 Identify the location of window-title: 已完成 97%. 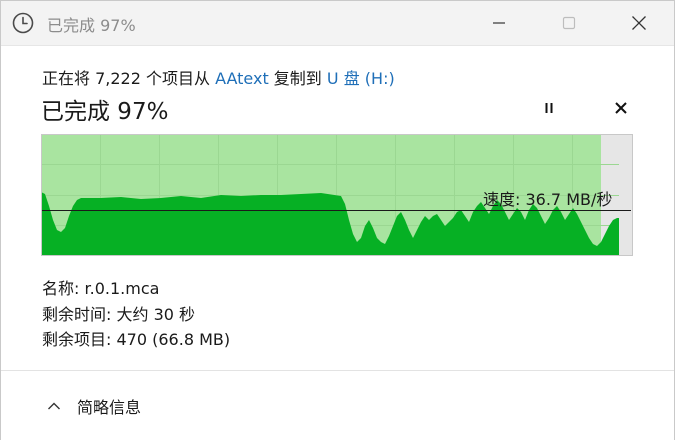
(91, 25).